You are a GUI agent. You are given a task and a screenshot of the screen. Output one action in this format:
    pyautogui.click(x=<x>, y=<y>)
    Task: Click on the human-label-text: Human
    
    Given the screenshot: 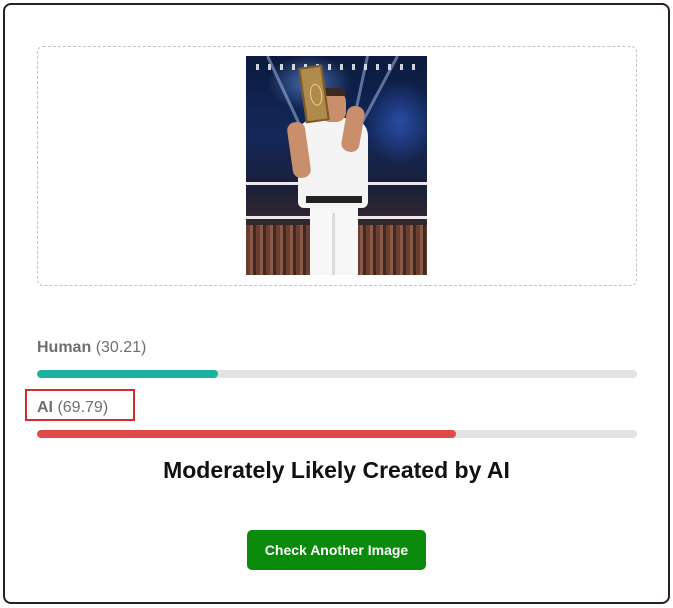 What is the action you would take?
    pyautogui.click(x=64, y=347)
    